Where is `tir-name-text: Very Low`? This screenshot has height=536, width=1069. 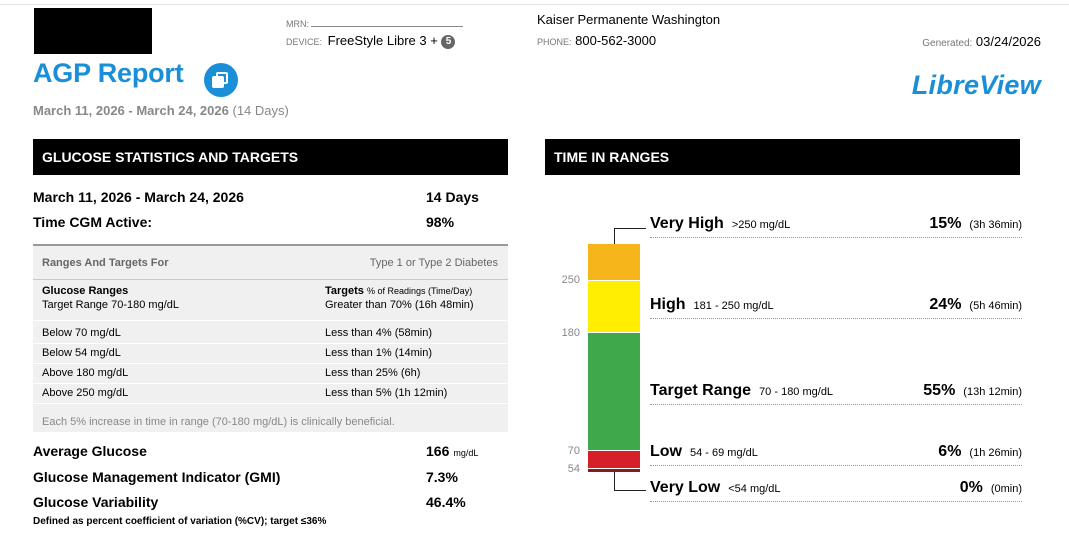
tir-name-text: Very Low is located at coordinates (685, 487).